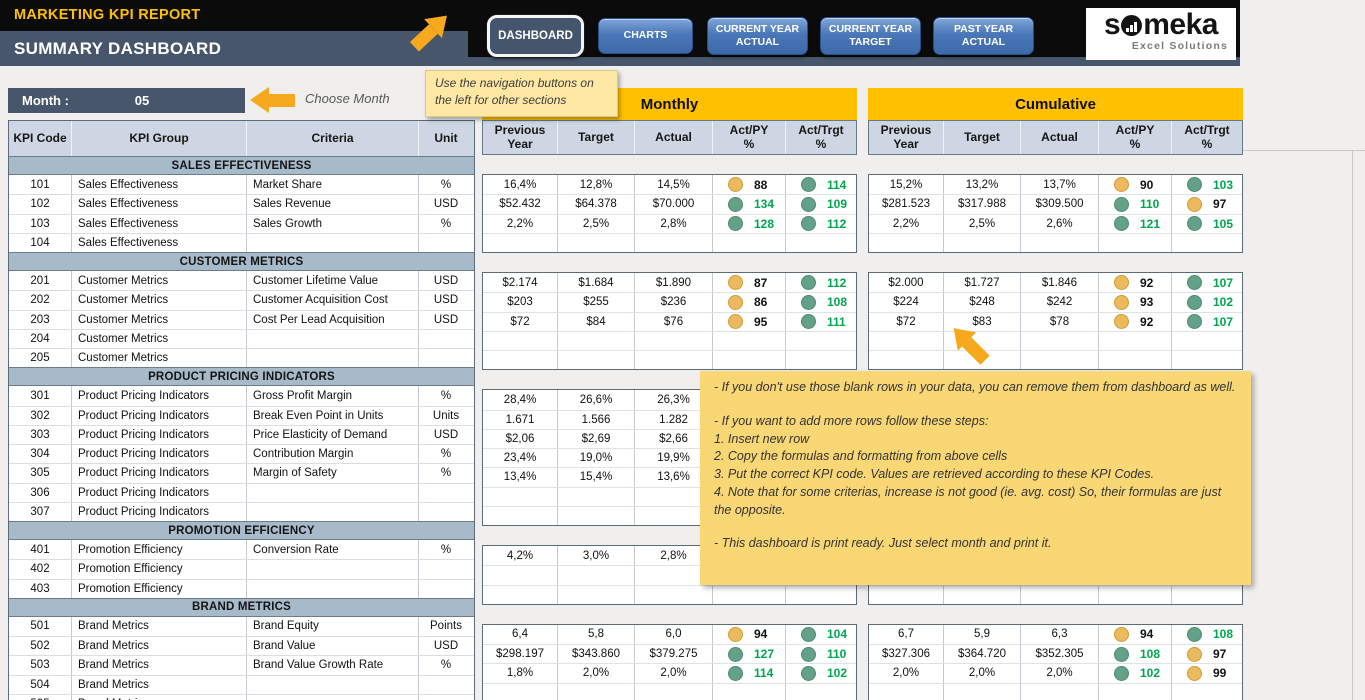  I want to click on value-cell: $281.523, so click(906, 204).